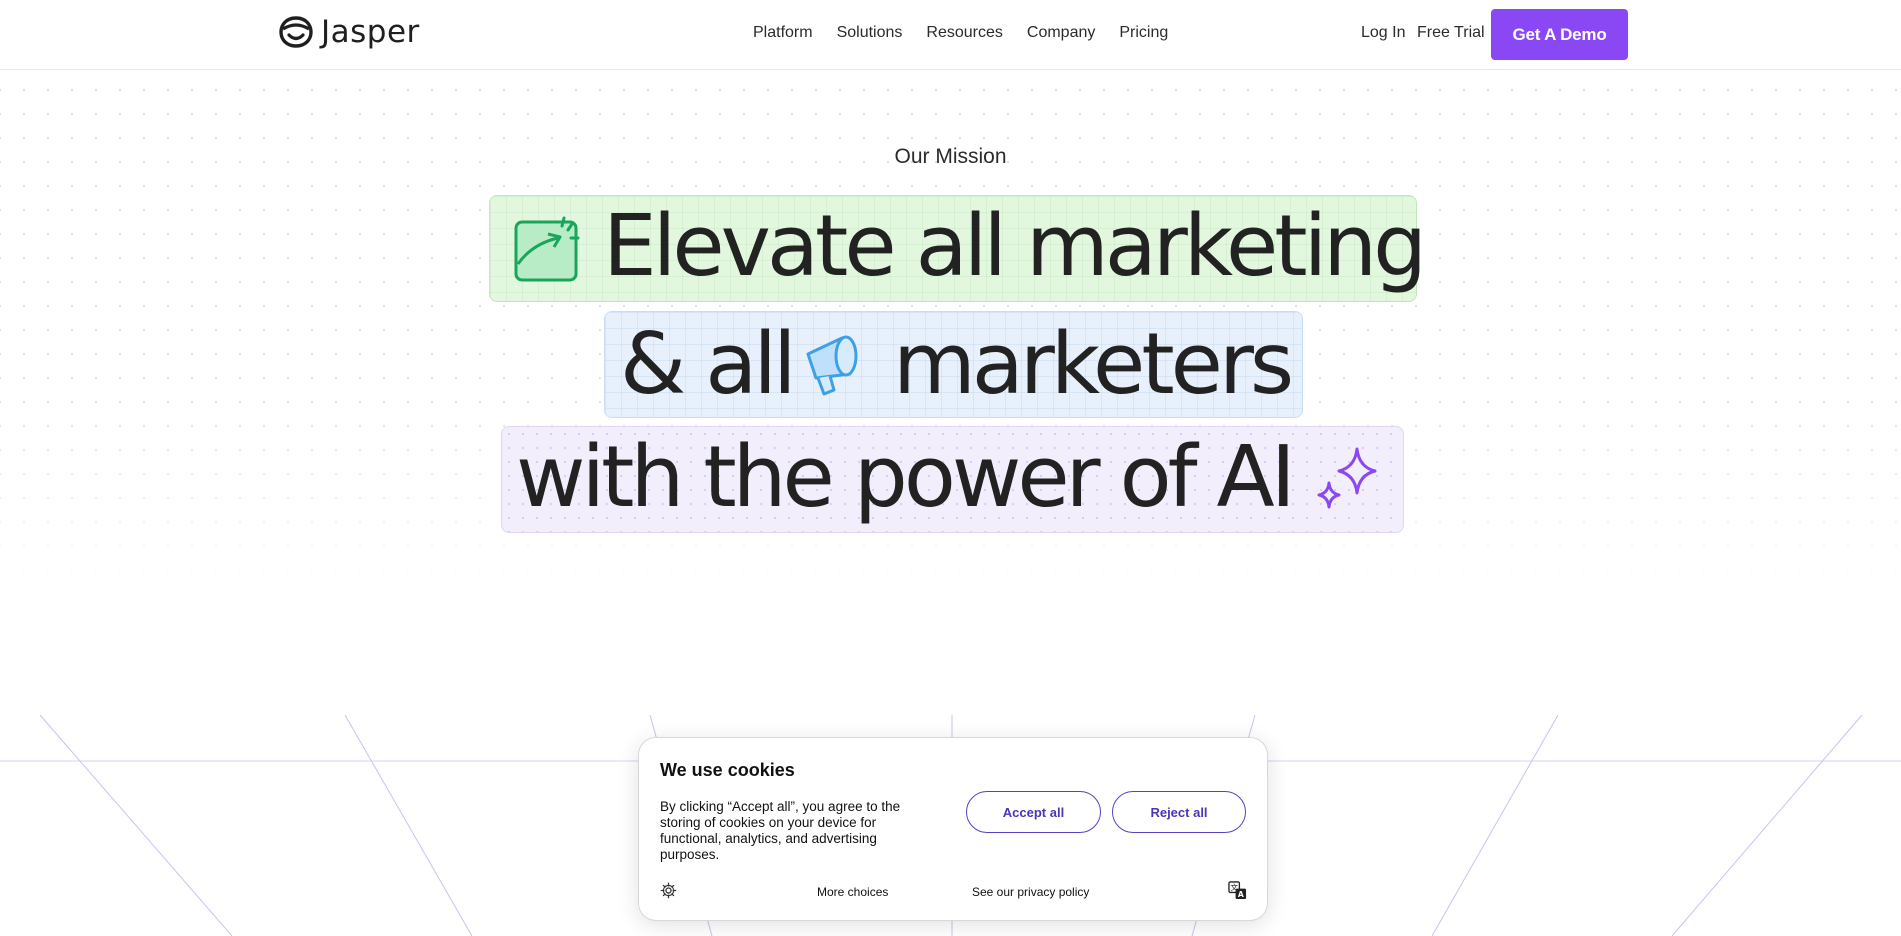 The width and height of the screenshot is (1901, 936). I want to click on logo-text: Jasper, so click(370, 32).